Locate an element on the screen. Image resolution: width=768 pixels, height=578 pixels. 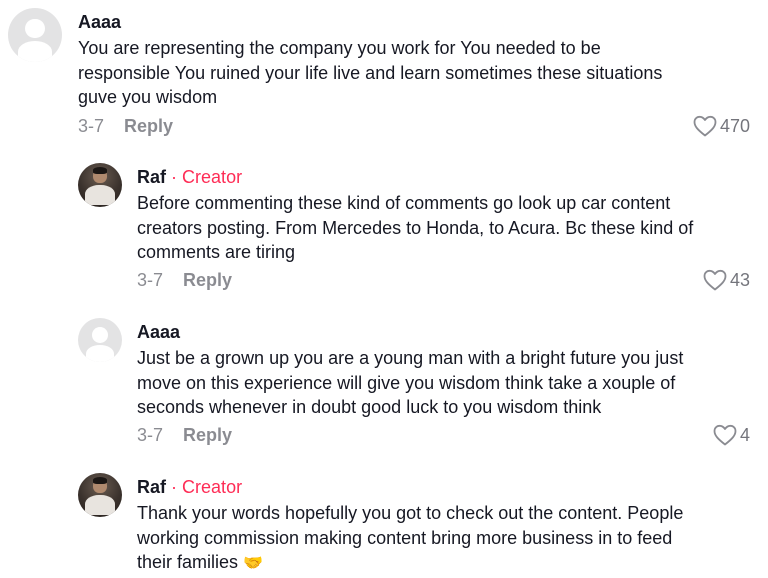
handshake-emoji: 🤝 is located at coordinates (253, 563).